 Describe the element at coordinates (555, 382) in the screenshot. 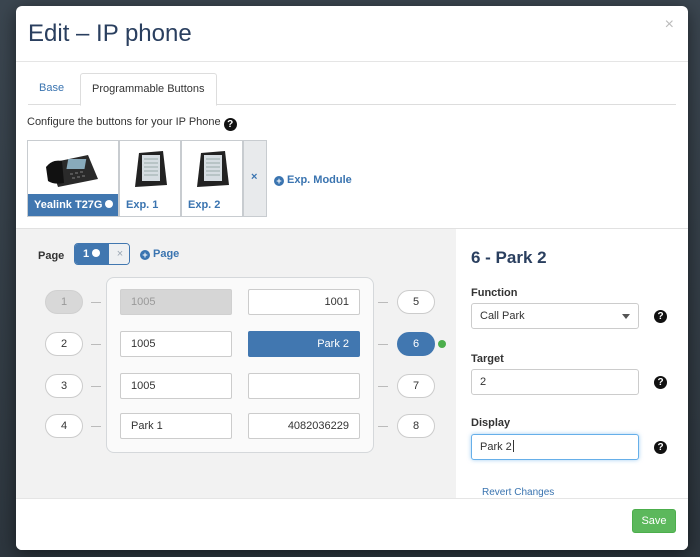

I see `target-input: 2` at that location.